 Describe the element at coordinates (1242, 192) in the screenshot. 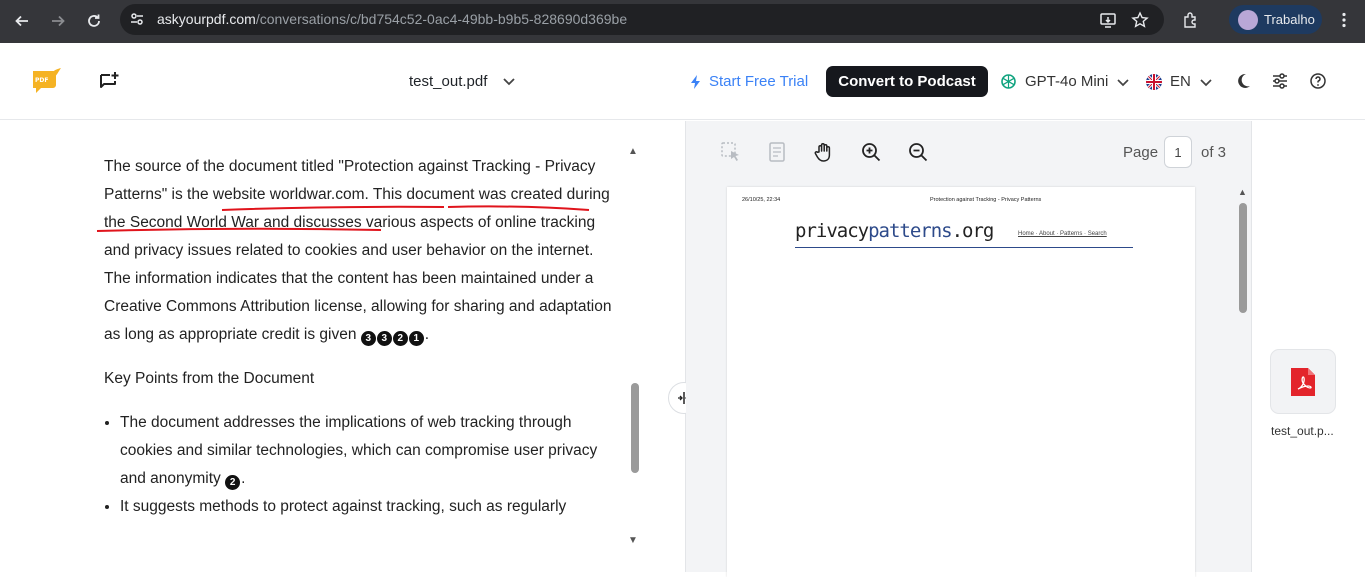

I see `pdf-scroll-up-icon: ▲` at that location.